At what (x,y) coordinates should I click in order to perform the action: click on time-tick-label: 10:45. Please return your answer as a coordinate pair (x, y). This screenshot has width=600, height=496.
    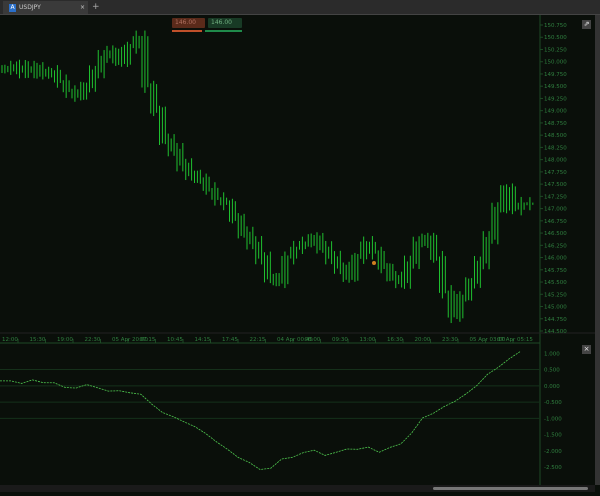
    Looking at the image, I should click on (175, 340).